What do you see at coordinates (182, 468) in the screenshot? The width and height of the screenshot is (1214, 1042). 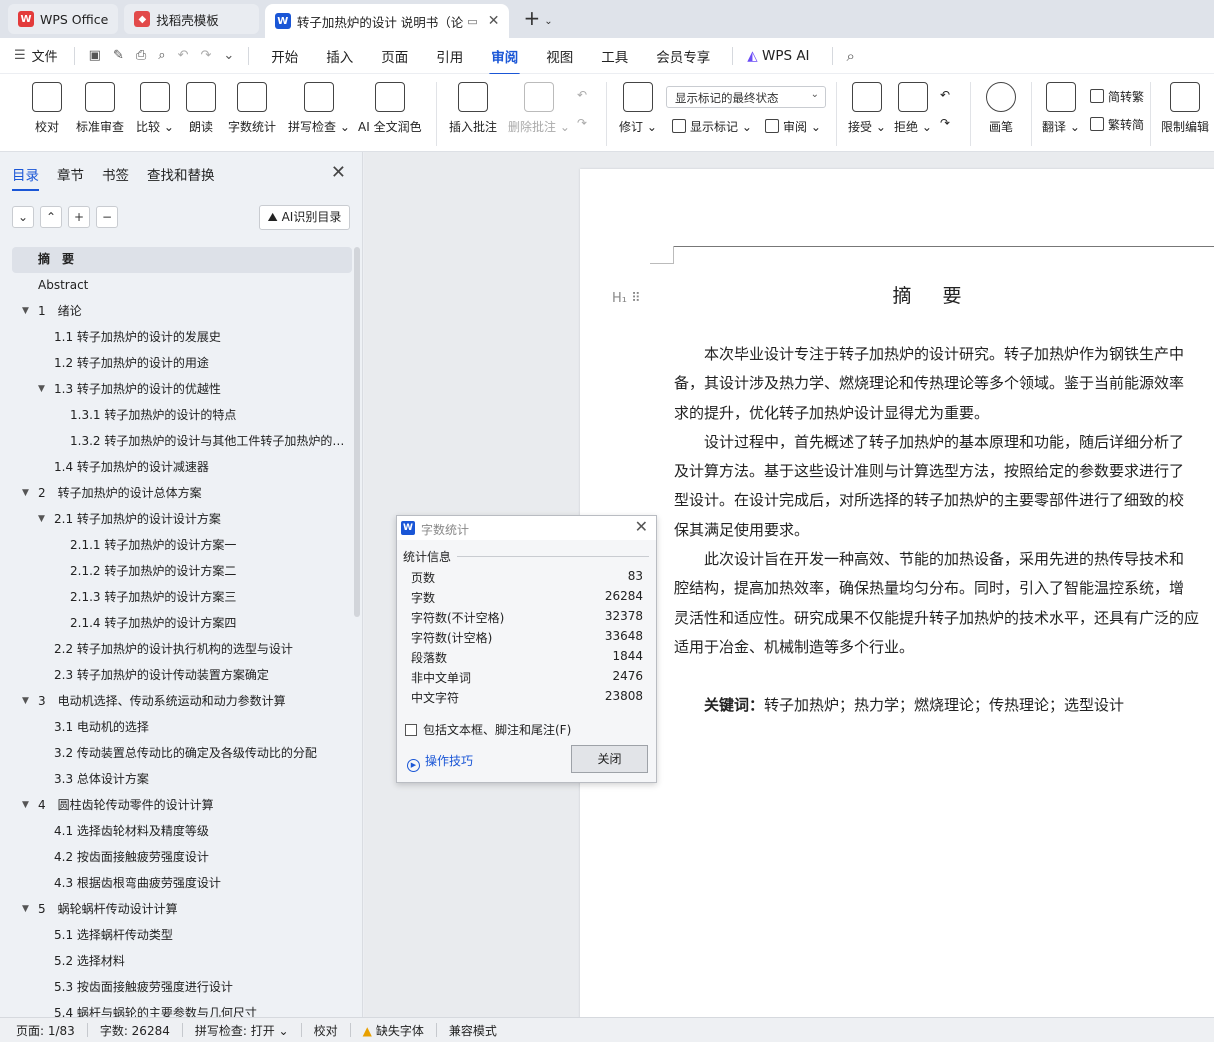 I see `toc-item: 1.4 转子加热炉的设计减速器` at bounding box center [182, 468].